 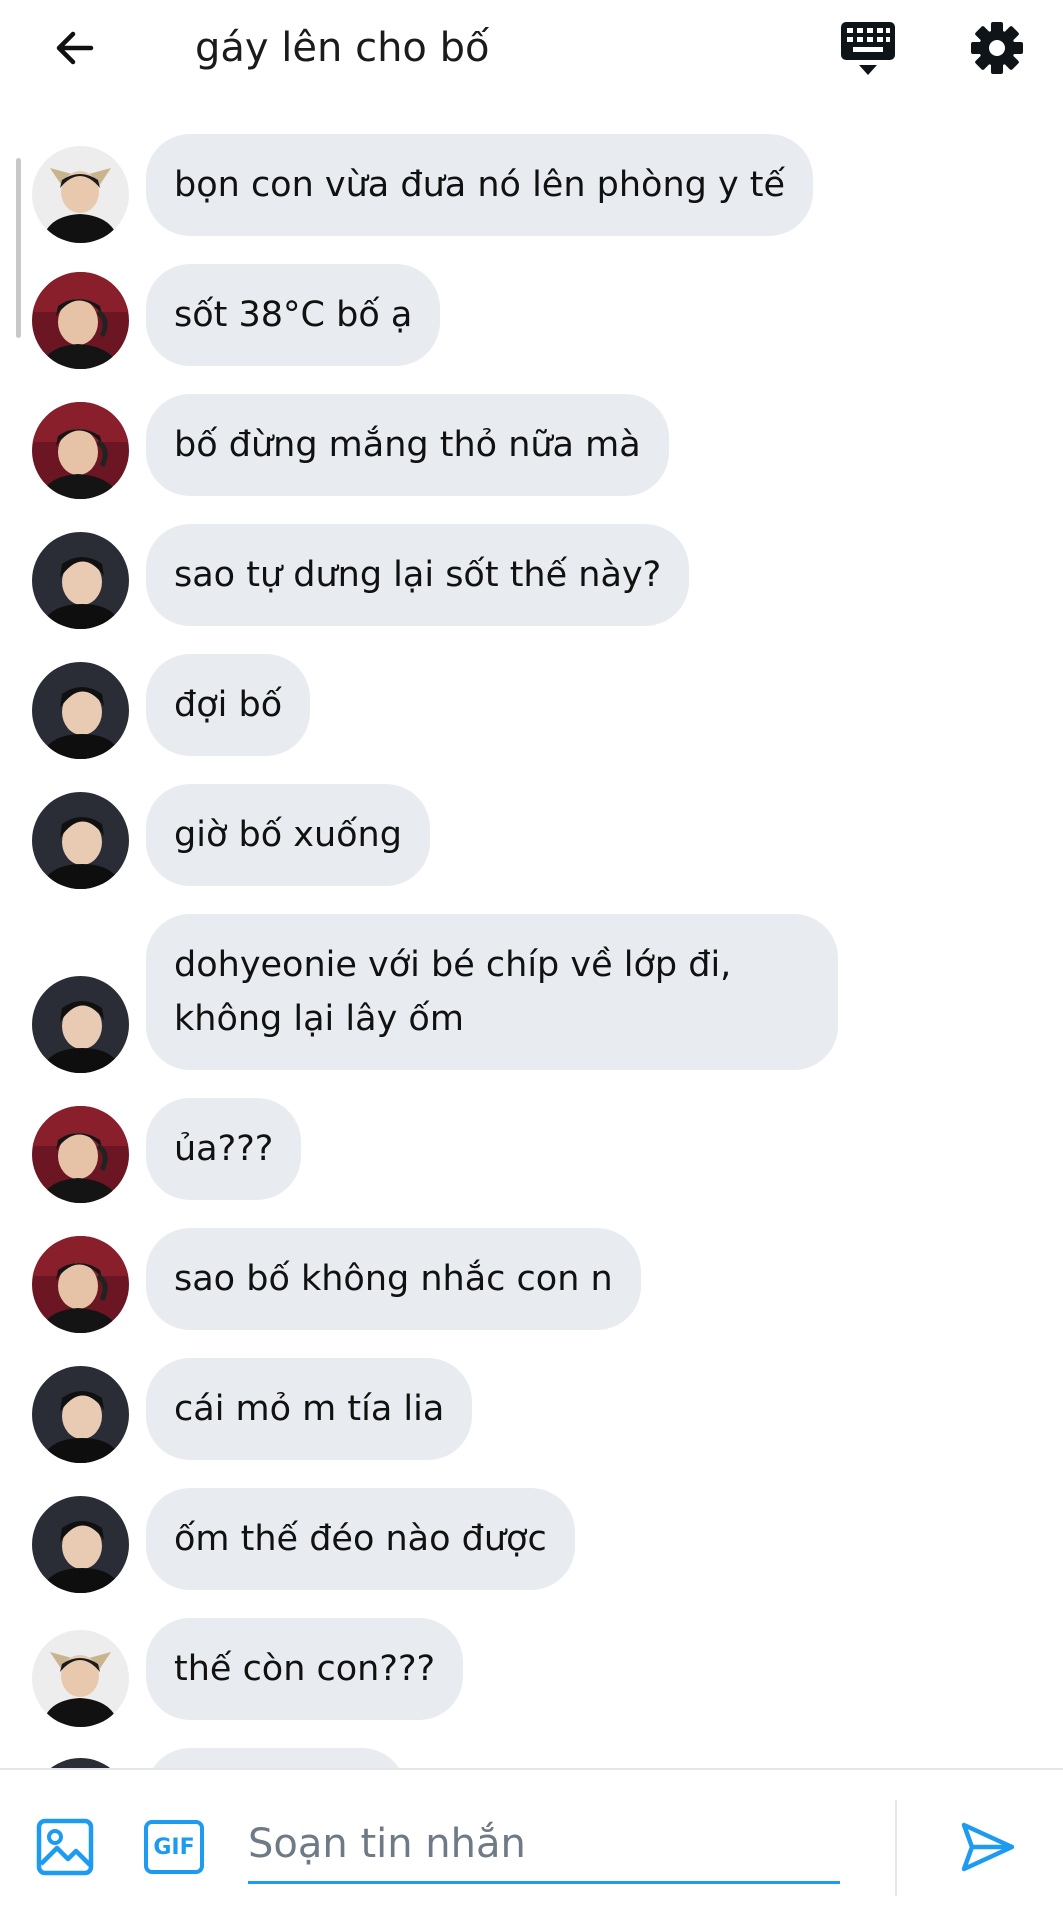 I want to click on message-bubble: sao tự dưng lại sốt thế này?, so click(x=418, y=575).